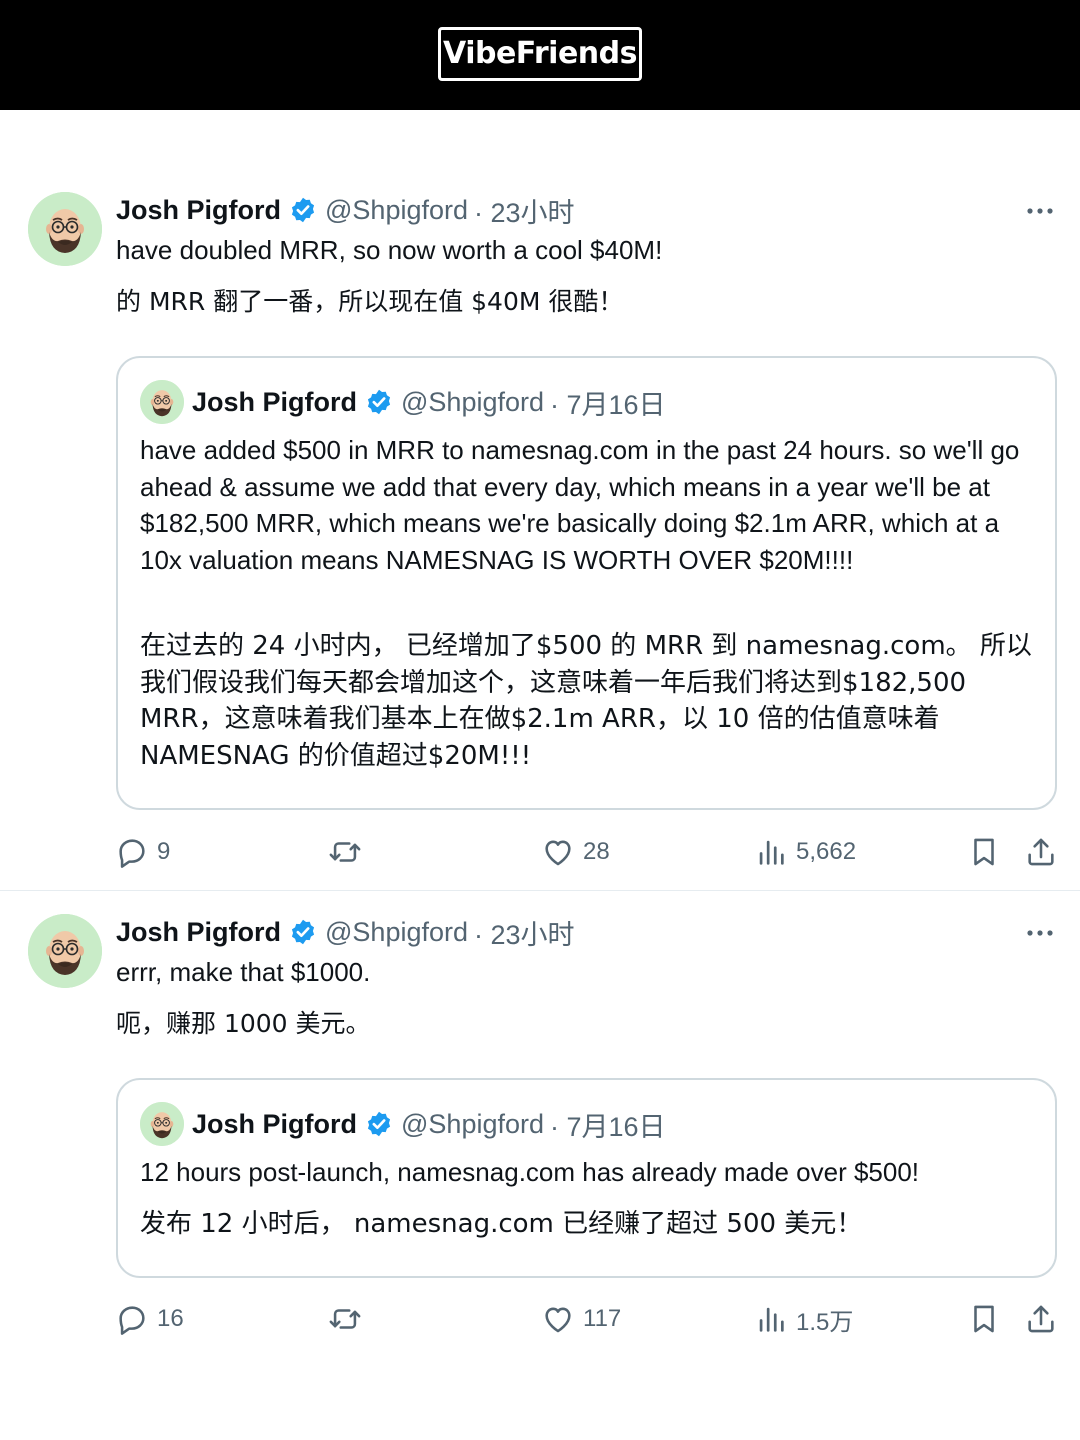 This screenshot has height=1440, width=1080. I want to click on retweet-icon, so click(345, 1319).